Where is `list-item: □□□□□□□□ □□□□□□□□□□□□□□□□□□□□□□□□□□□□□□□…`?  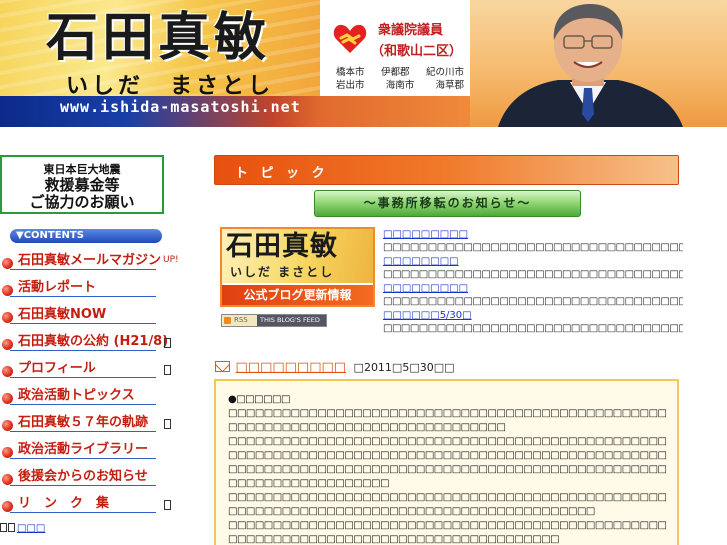 list-item: □□□□□□□□ □□□□□□□□□□□□□□□□□□□□□□□□□□□□□□□… is located at coordinates (533, 268).